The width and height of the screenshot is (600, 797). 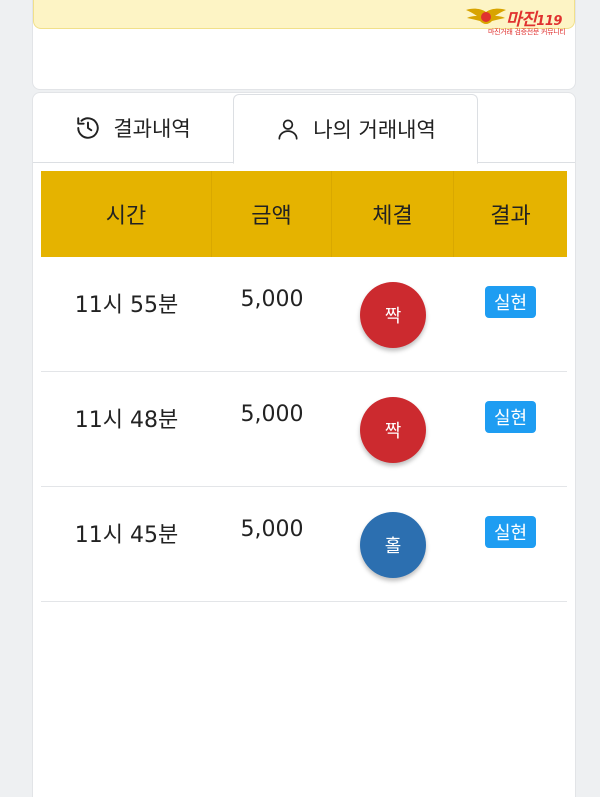 I want to click on pick-ball: 홀, so click(x=393, y=545).